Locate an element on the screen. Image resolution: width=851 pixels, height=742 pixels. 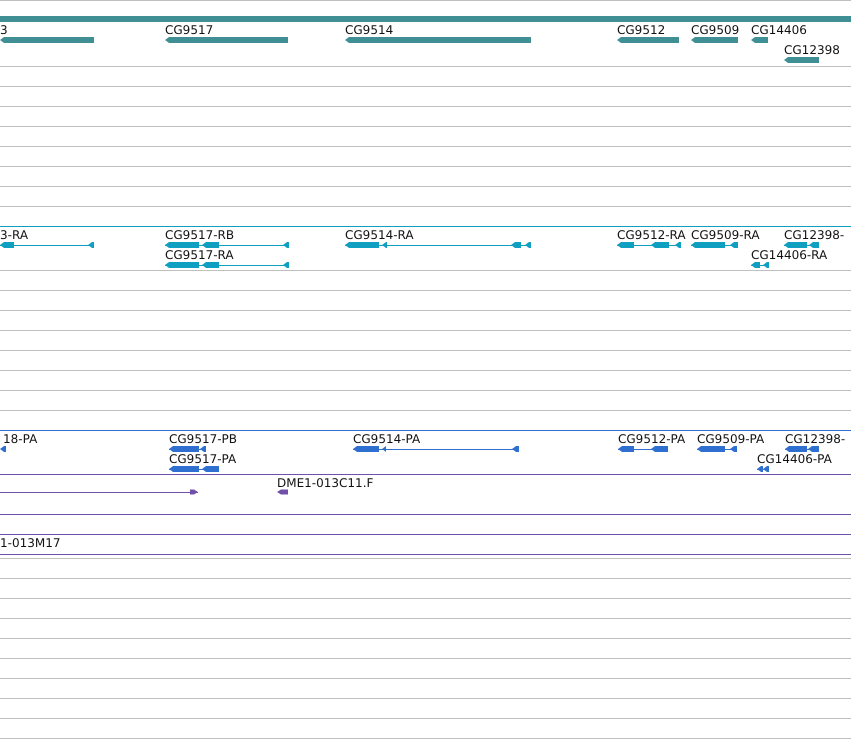
feature-label: CG9514 is located at coordinates (369, 30).